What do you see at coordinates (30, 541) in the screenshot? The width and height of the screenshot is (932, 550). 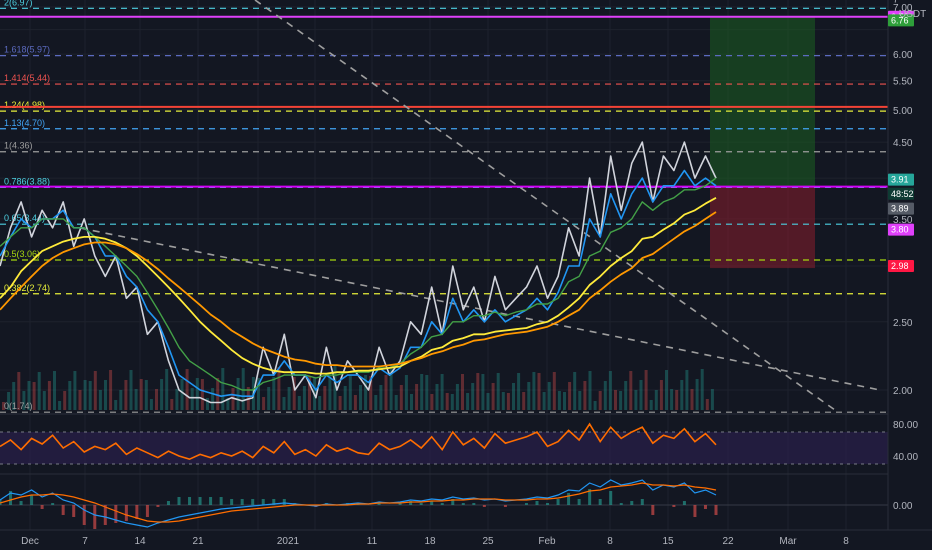 I see `x-tick-label: Dec` at bounding box center [30, 541].